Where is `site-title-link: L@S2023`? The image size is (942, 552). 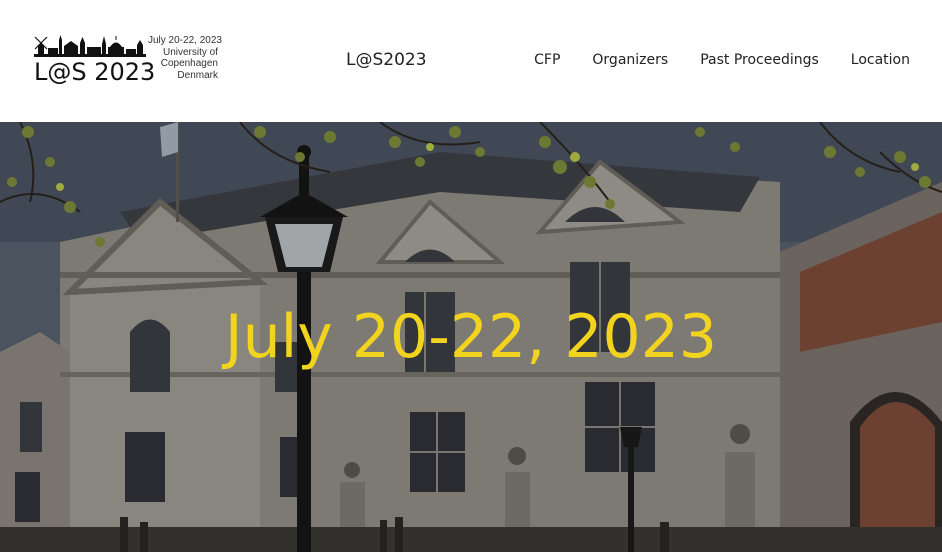 site-title-link: L@S2023 is located at coordinates (386, 60).